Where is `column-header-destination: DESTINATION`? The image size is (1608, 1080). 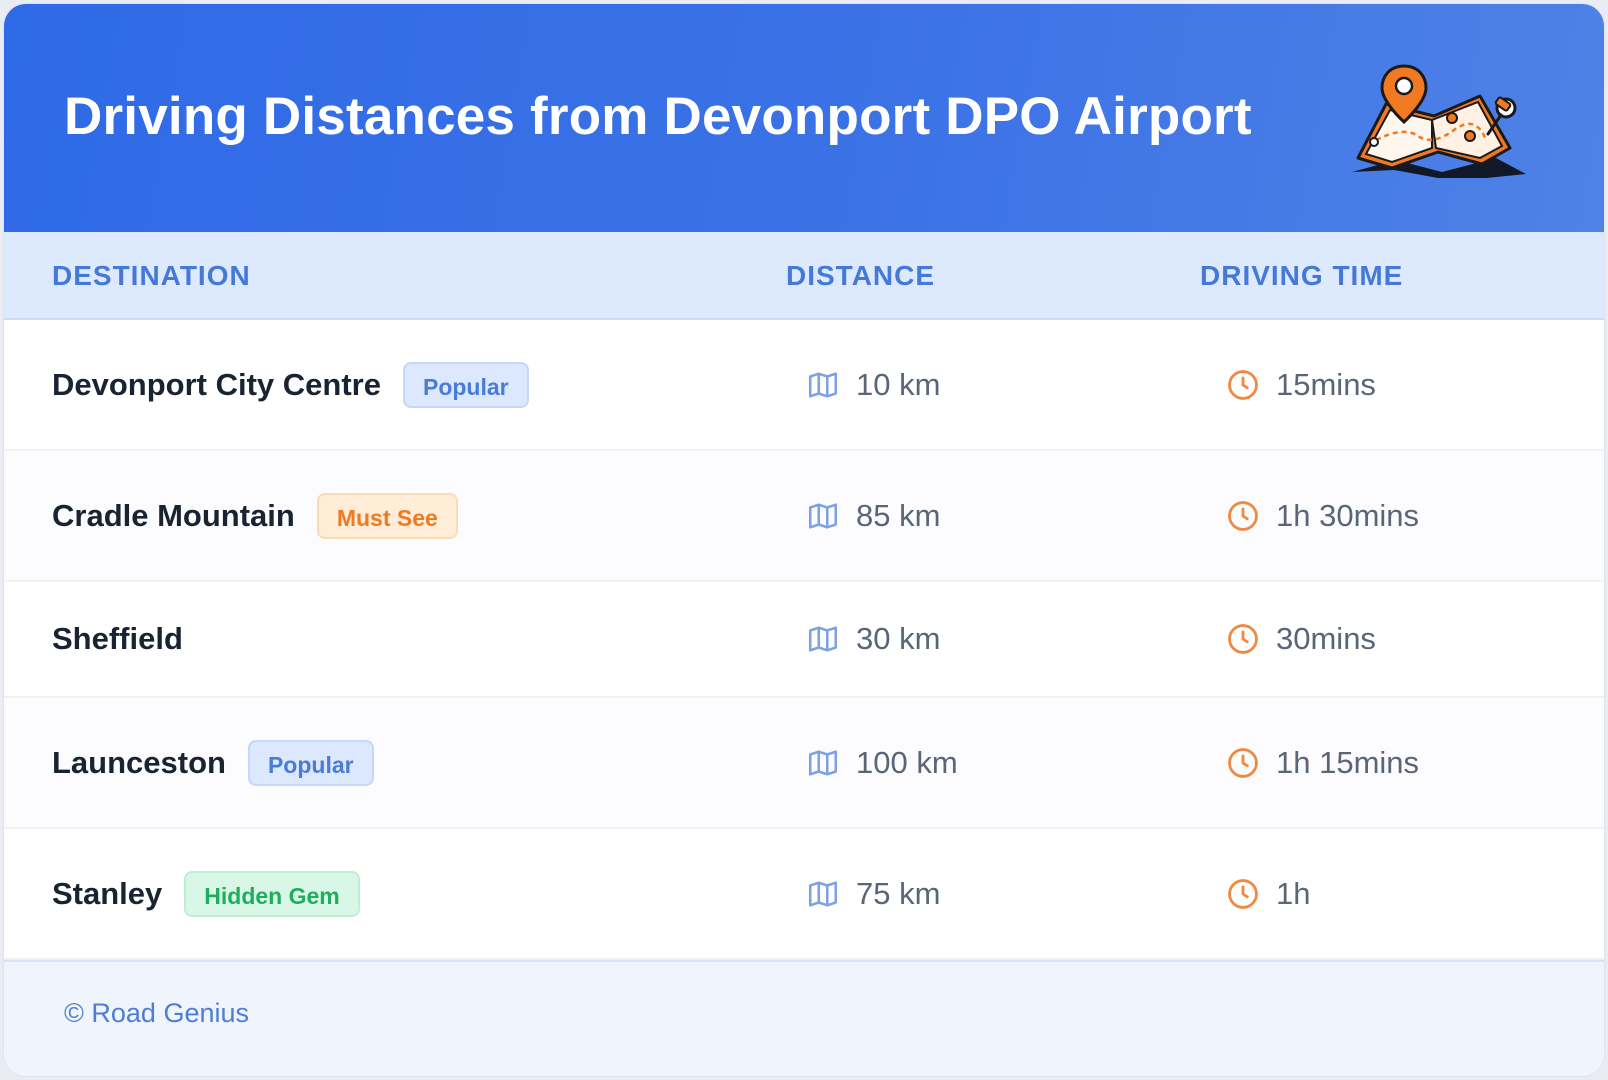 column-header-destination: DESTINATION is located at coordinates (151, 275).